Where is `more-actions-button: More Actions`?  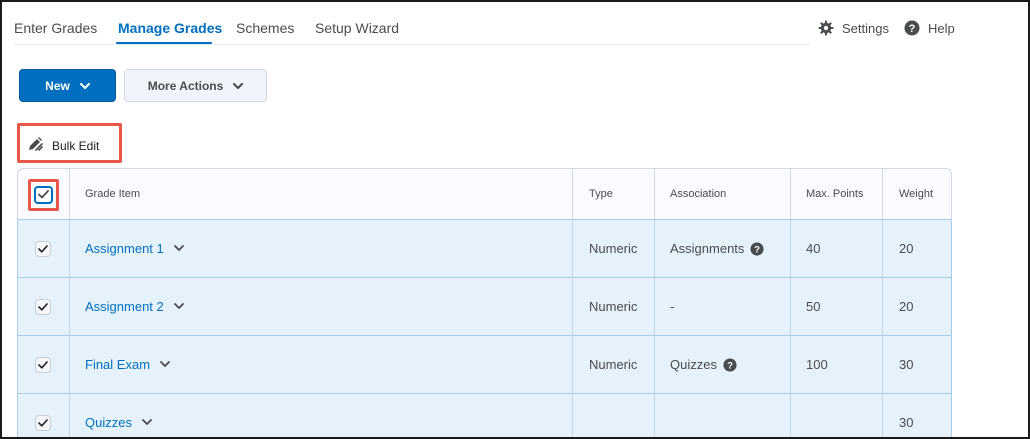
more-actions-button: More Actions is located at coordinates (195, 85).